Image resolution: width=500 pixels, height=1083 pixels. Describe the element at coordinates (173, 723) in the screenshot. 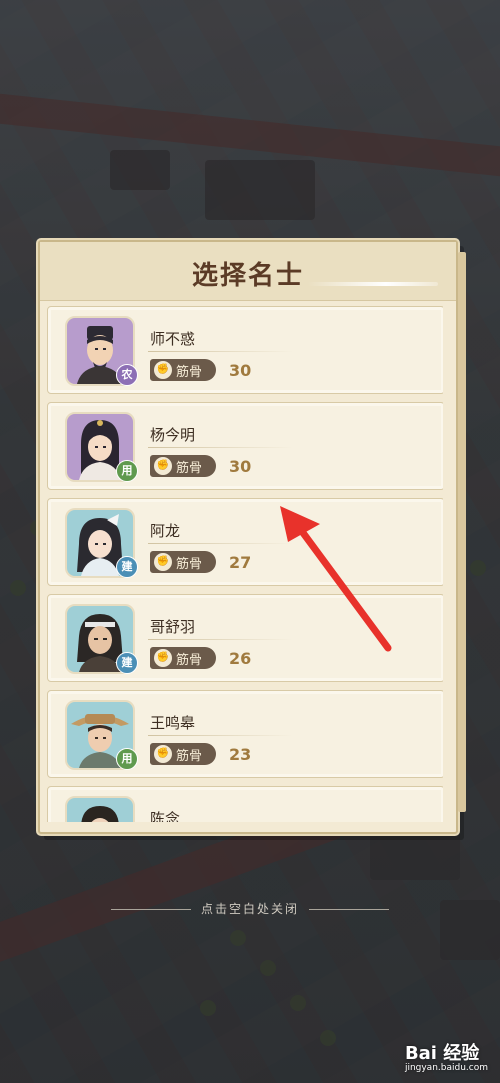

I see `character-name: 王鸣皋` at that location.